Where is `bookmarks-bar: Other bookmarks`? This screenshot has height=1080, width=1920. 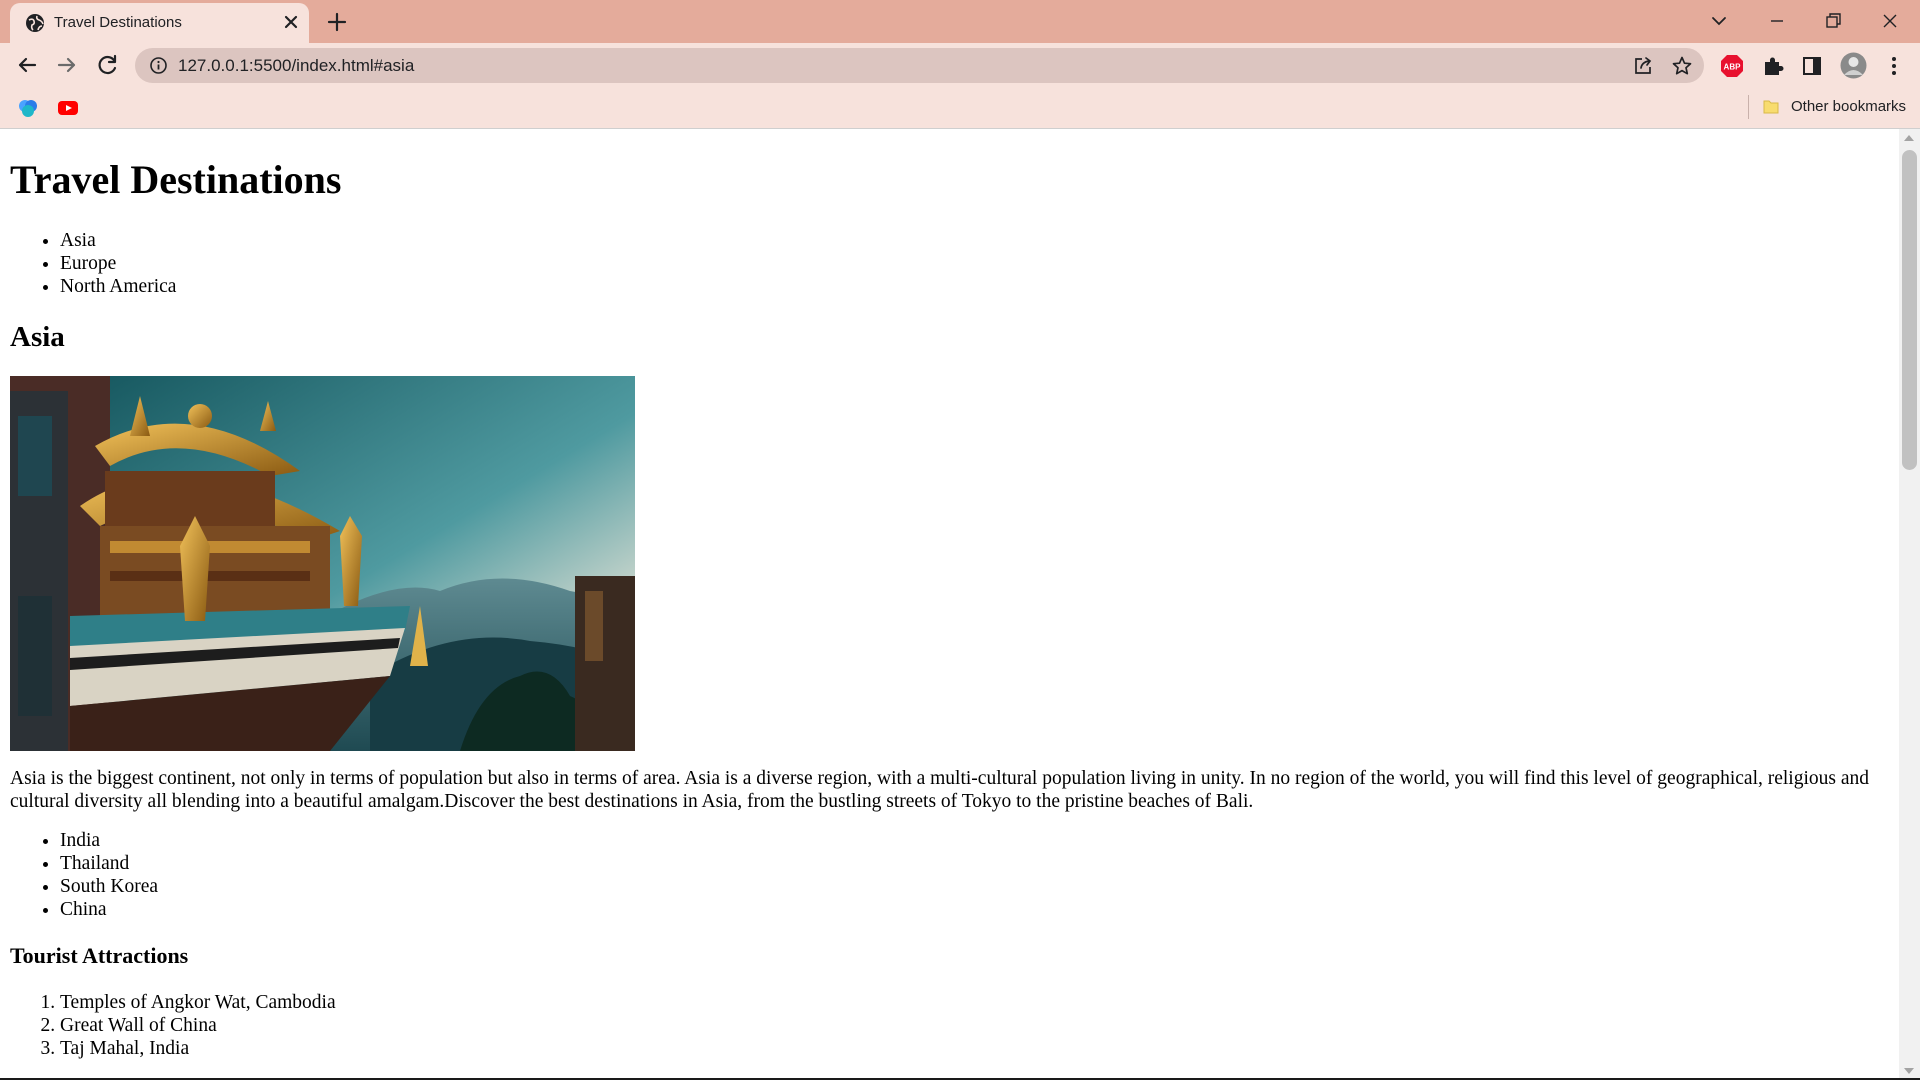
bookmarks-bar: Other bookmarks is located at coordinates (960, 107).